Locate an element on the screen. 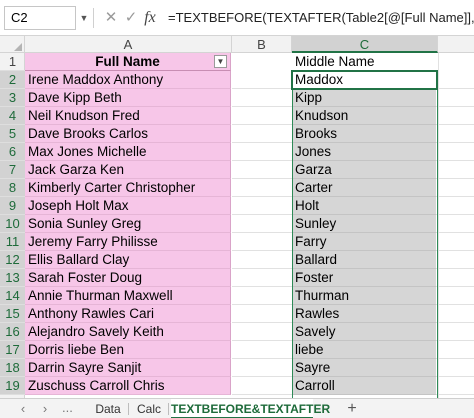  row-header: 11 is located at coordinates (12, 242).